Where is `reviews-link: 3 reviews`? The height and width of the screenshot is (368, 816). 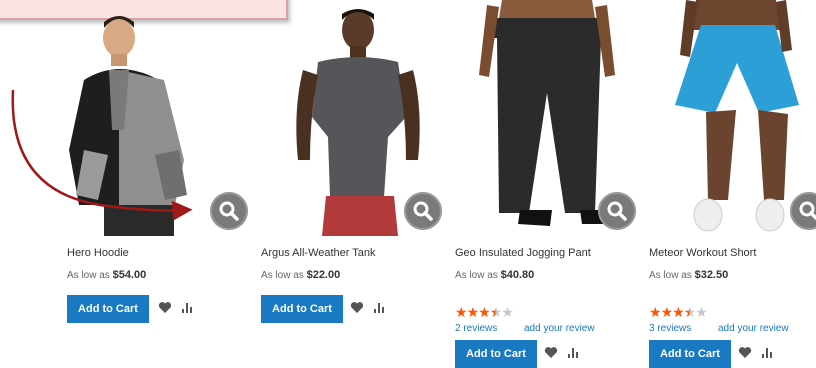 reviews-link: 3 reviews is located at coordinates (670, 328).